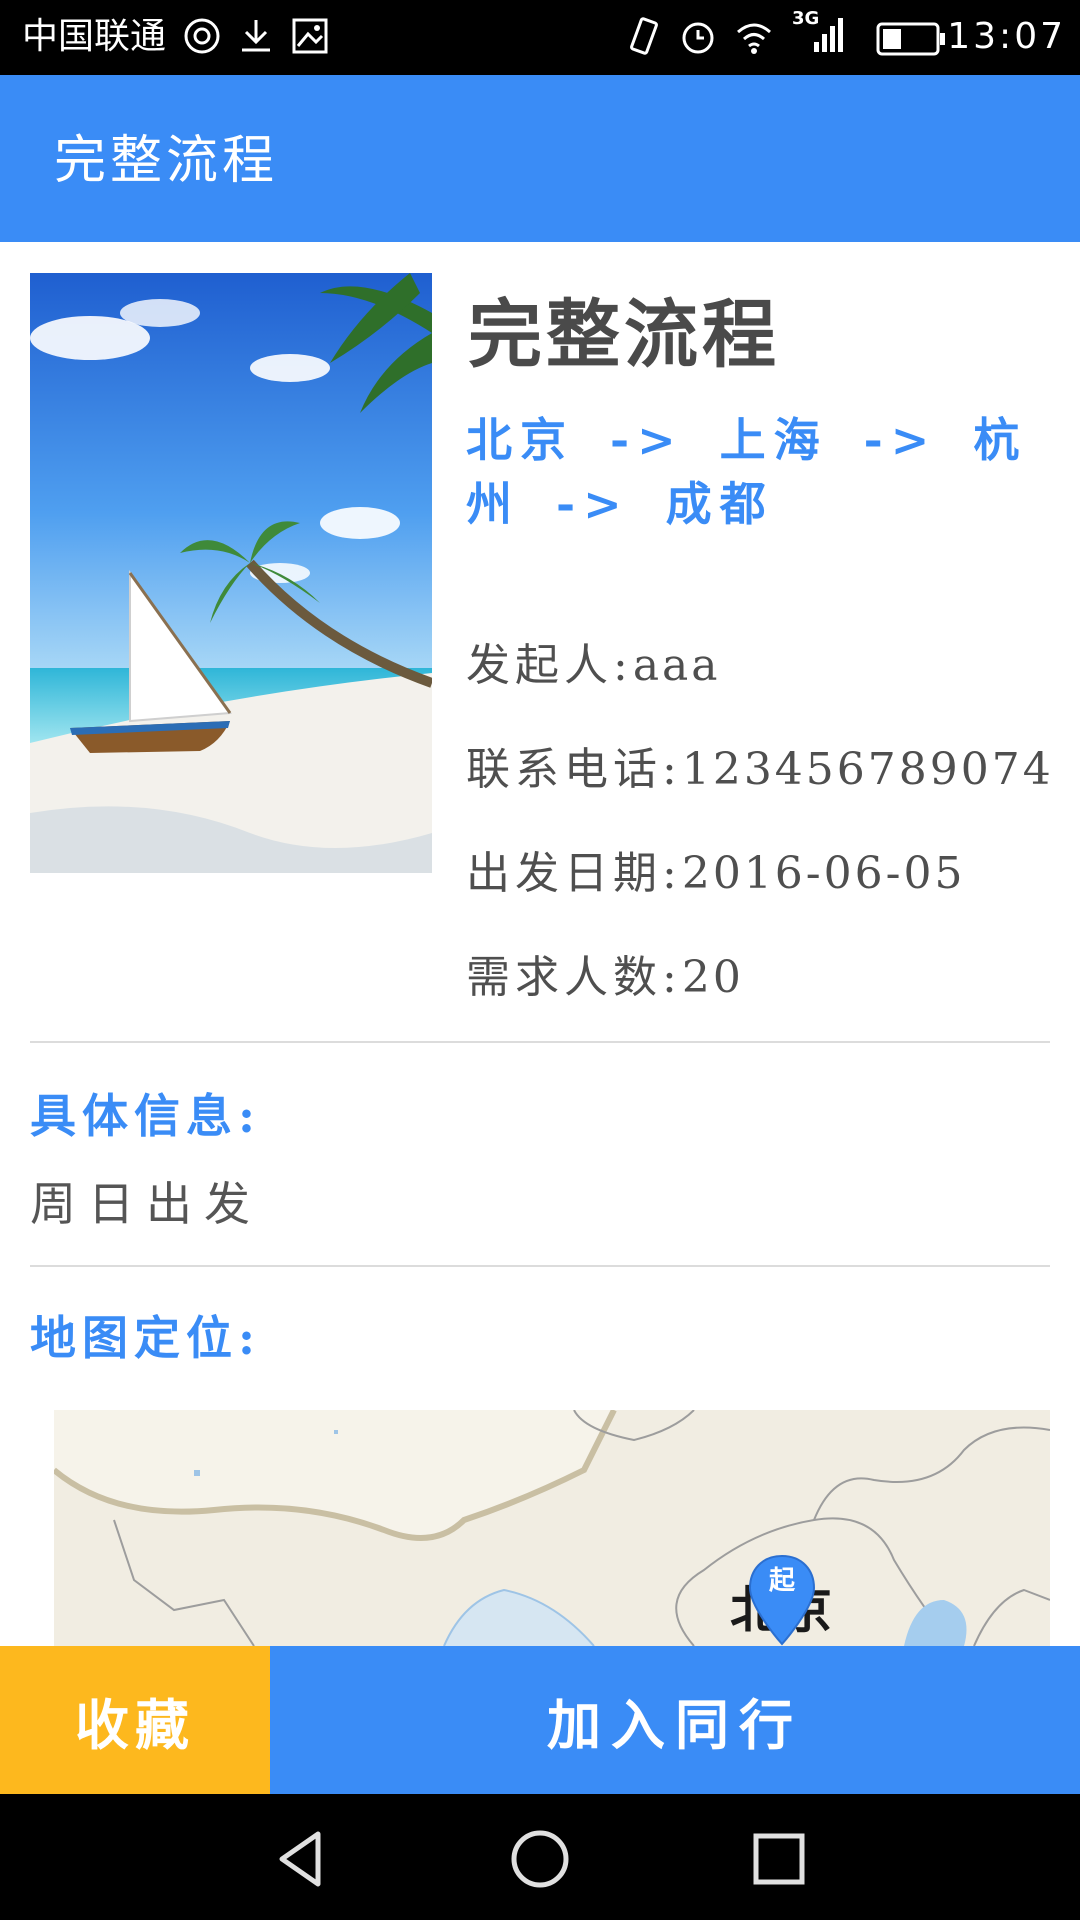 Image resolution: width=1080 pixels, height=1920 pixels. What do you see at coordinates (540, 37) in the screenshot?
I see `status-bar: 中国联通 3G 13:07` at bounding box center [540, 37].